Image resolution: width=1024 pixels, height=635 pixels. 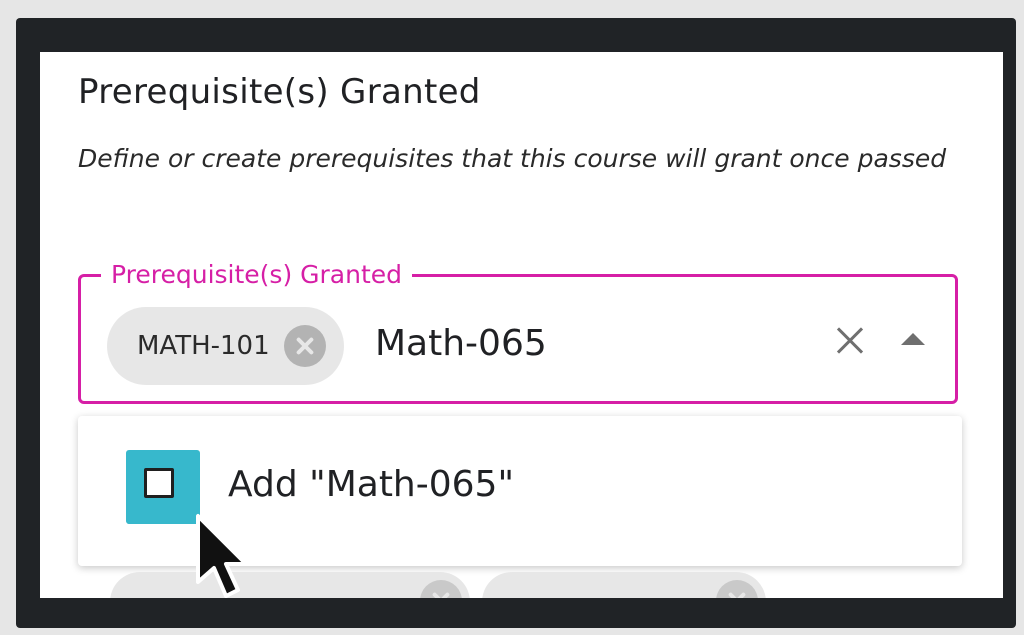 I want to click on checkbox-highlight, so click(x=163, y=487).